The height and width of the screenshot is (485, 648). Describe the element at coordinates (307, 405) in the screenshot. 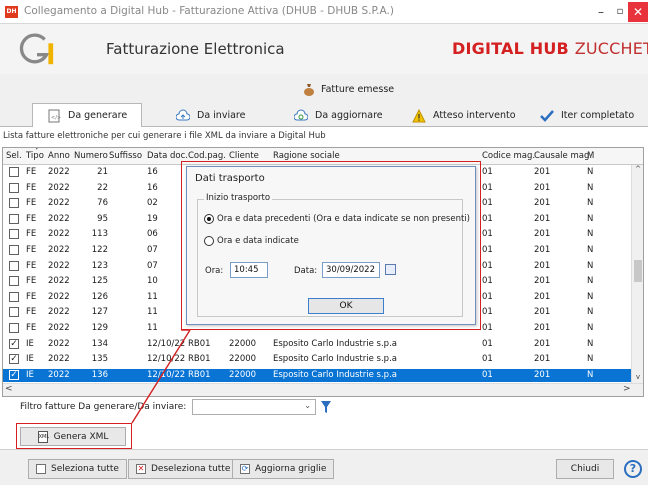

I see `chevron-down-icon: ⌄` at that location.